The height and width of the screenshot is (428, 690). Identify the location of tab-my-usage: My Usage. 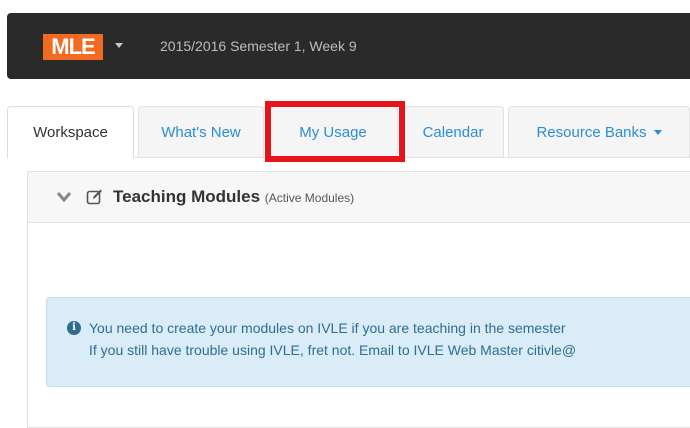
(333, 132).